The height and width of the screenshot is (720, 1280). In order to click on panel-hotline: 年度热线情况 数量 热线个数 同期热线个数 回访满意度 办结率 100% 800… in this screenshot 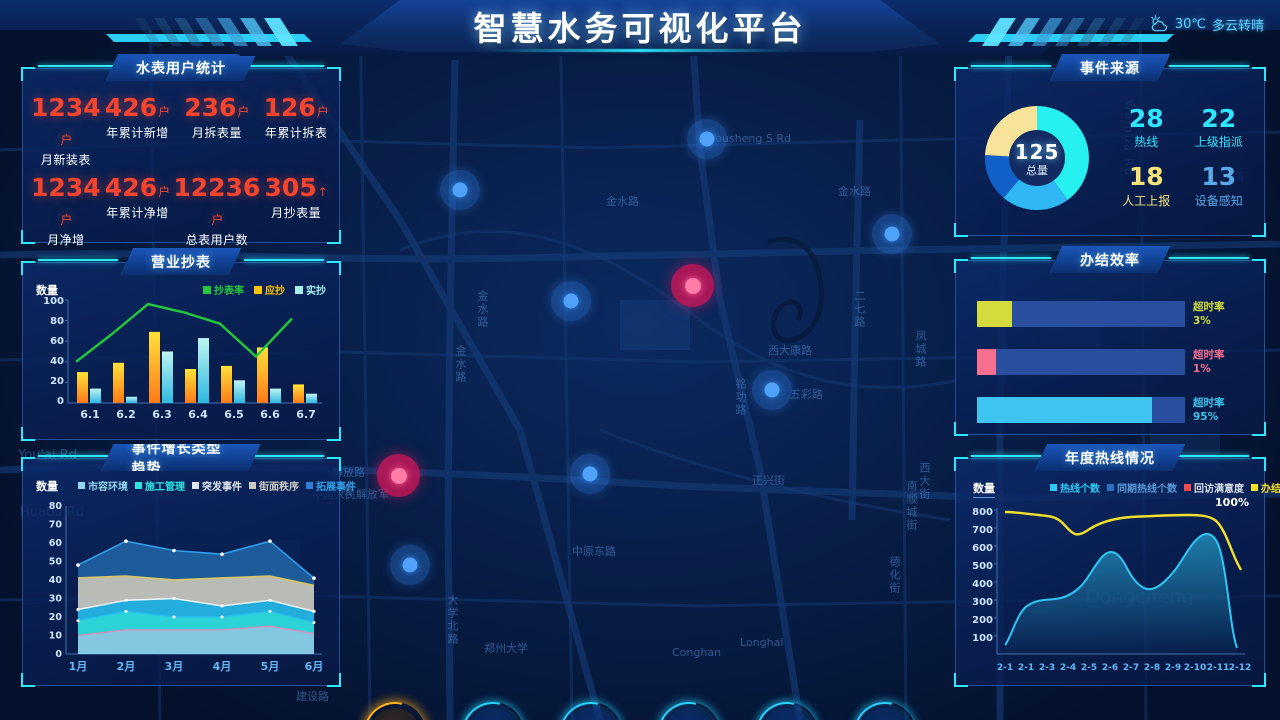, I will do `click(1117, 571)`.